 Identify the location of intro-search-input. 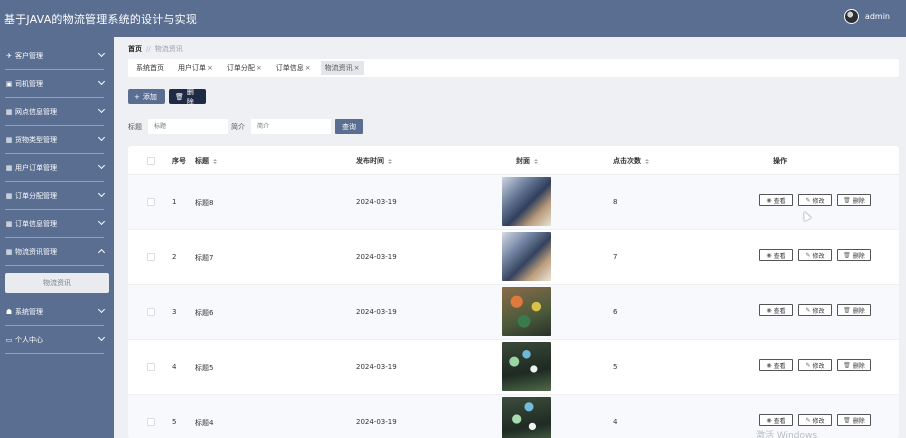
(291, 126).